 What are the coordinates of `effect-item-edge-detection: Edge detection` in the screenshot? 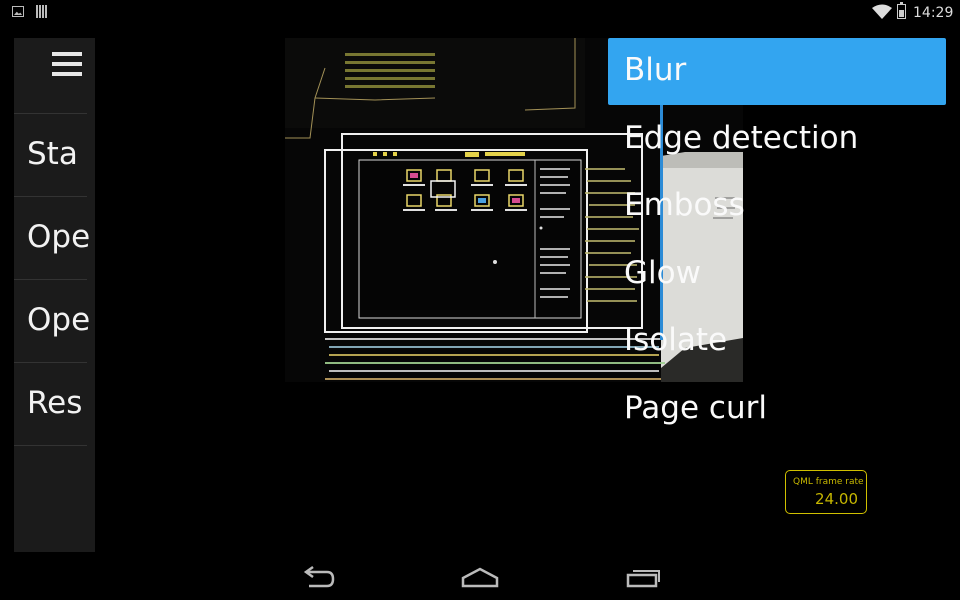 It's located at (777, 139).